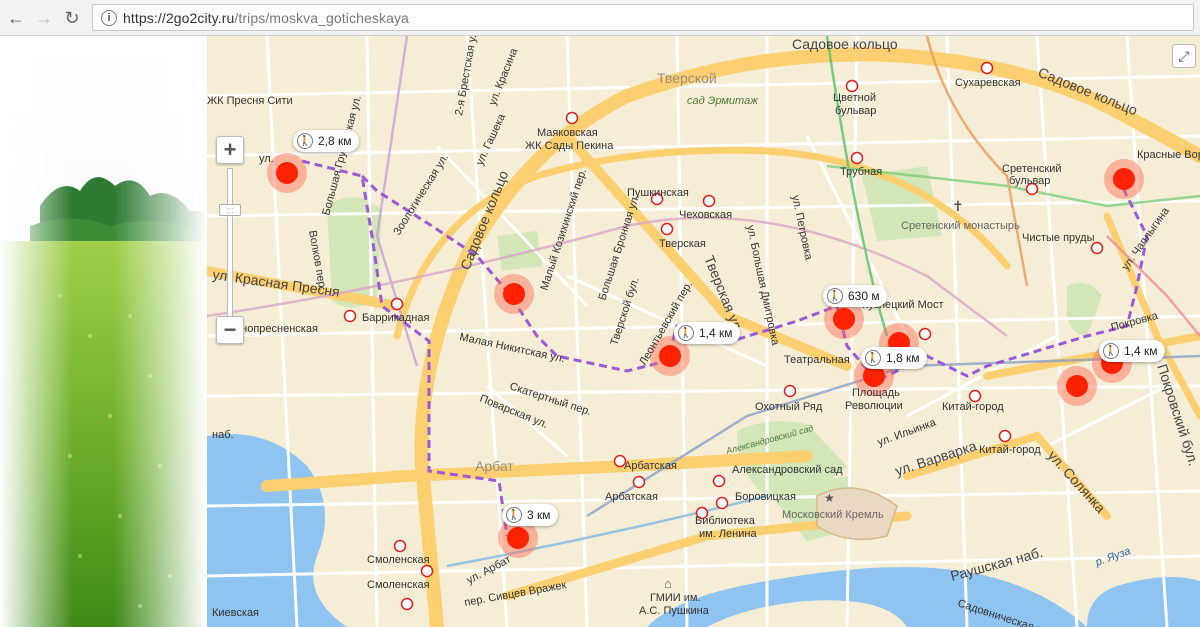  Describe the element at coordinates (398, 560) in the screenshot. I see `label-smolenskaya: Смоленская` at that location.